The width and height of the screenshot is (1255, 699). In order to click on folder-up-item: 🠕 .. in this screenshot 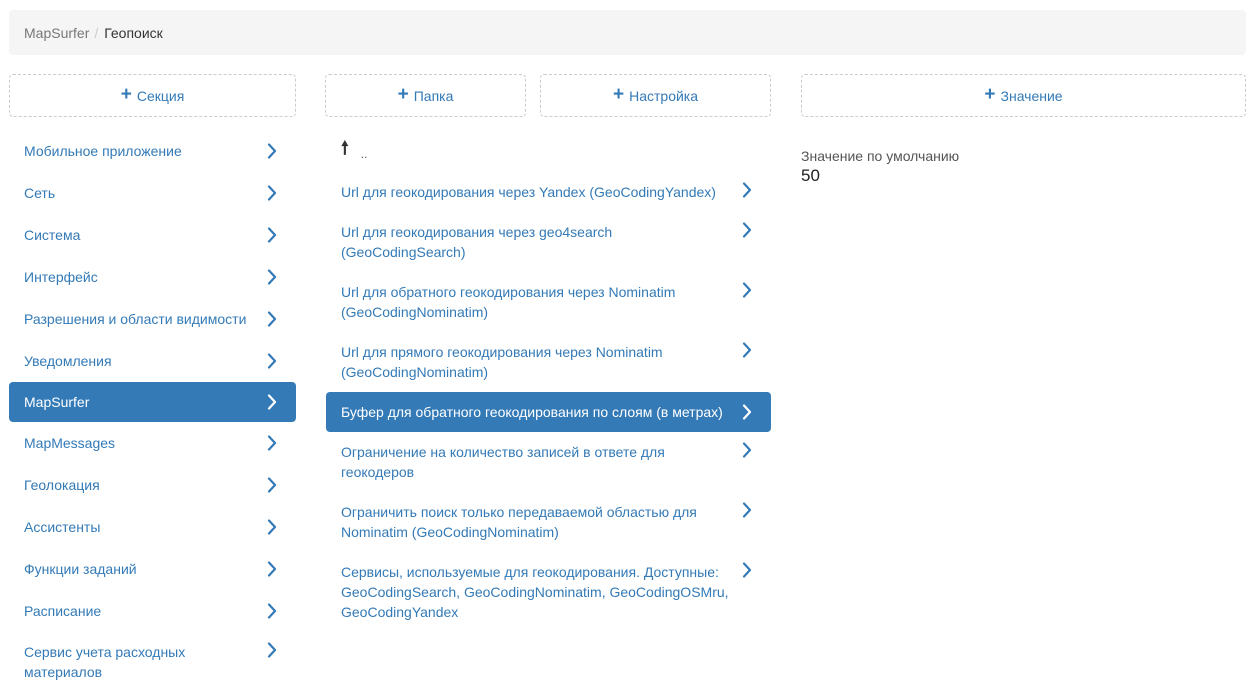, I will do `click(548, 151)`.